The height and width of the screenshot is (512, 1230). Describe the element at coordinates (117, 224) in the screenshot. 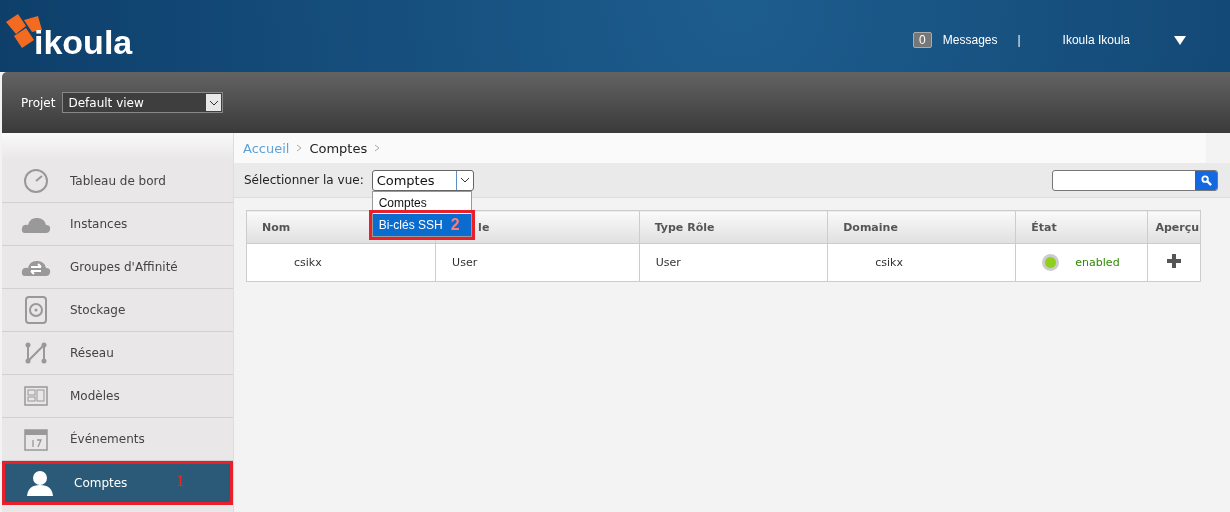

I see `sidebar-item: Instances` at that location.